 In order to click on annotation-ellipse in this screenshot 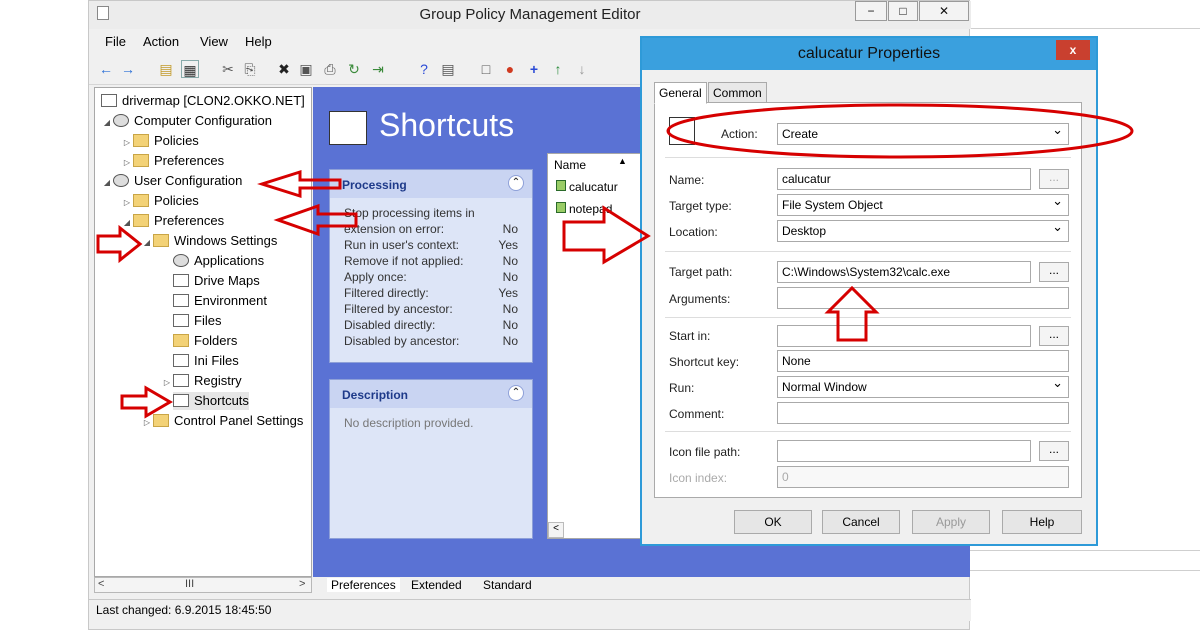, I will do `click(900, 131)`.